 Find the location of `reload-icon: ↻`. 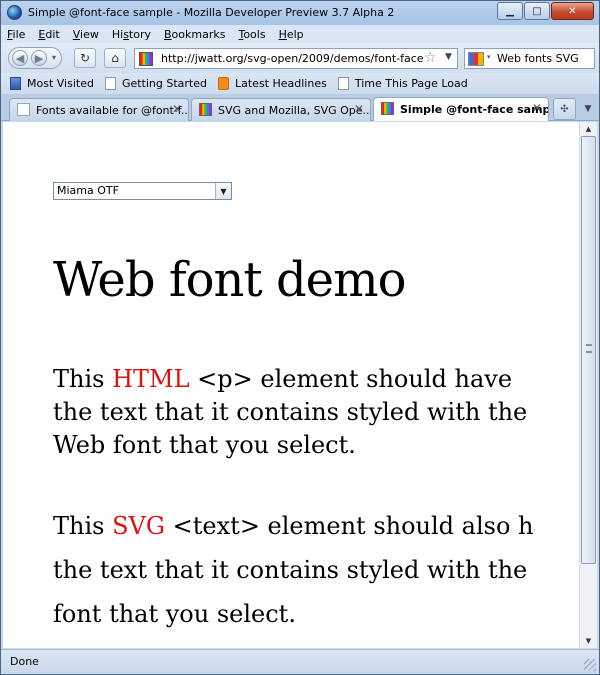

reload-icon: ↻ is located at coordinates (85, 58).